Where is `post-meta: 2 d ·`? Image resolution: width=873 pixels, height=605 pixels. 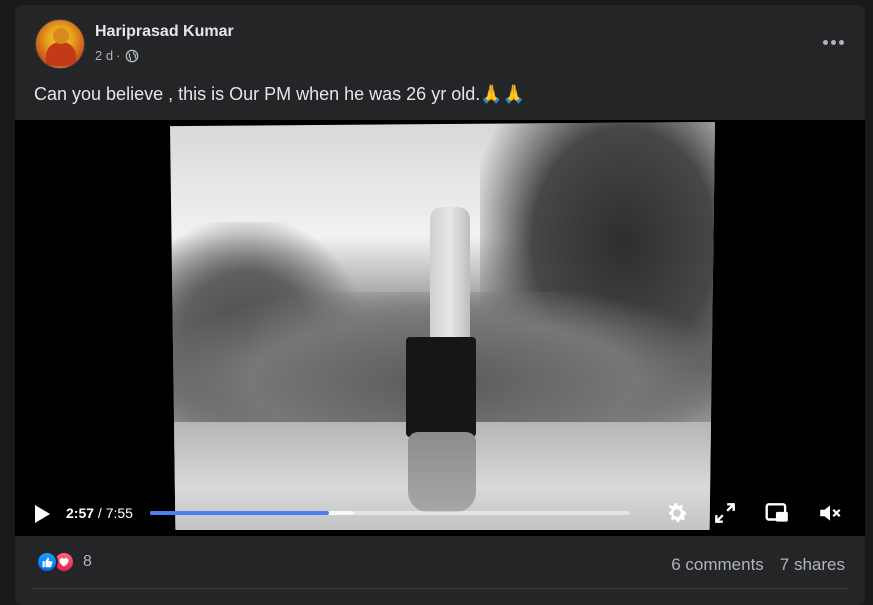
post-meta: 2 d · is located at coordinates (117, 55).